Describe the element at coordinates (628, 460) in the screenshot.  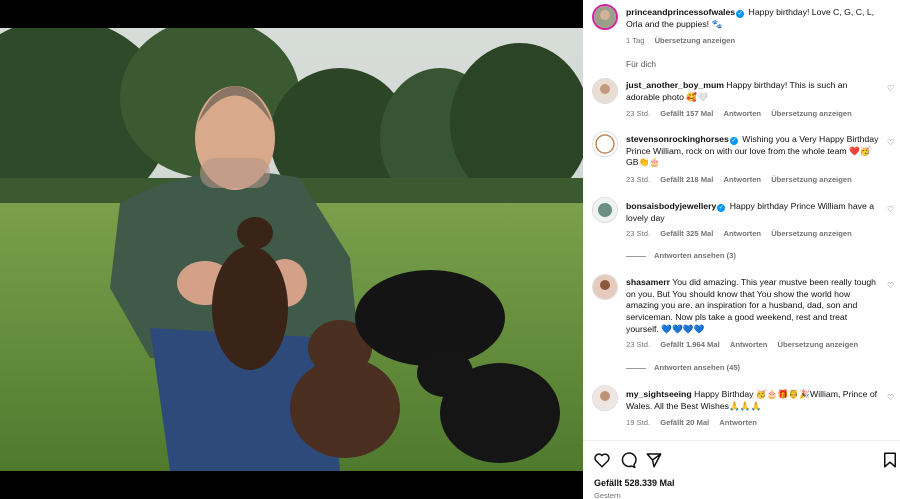
I see `comment-icon` at that location.